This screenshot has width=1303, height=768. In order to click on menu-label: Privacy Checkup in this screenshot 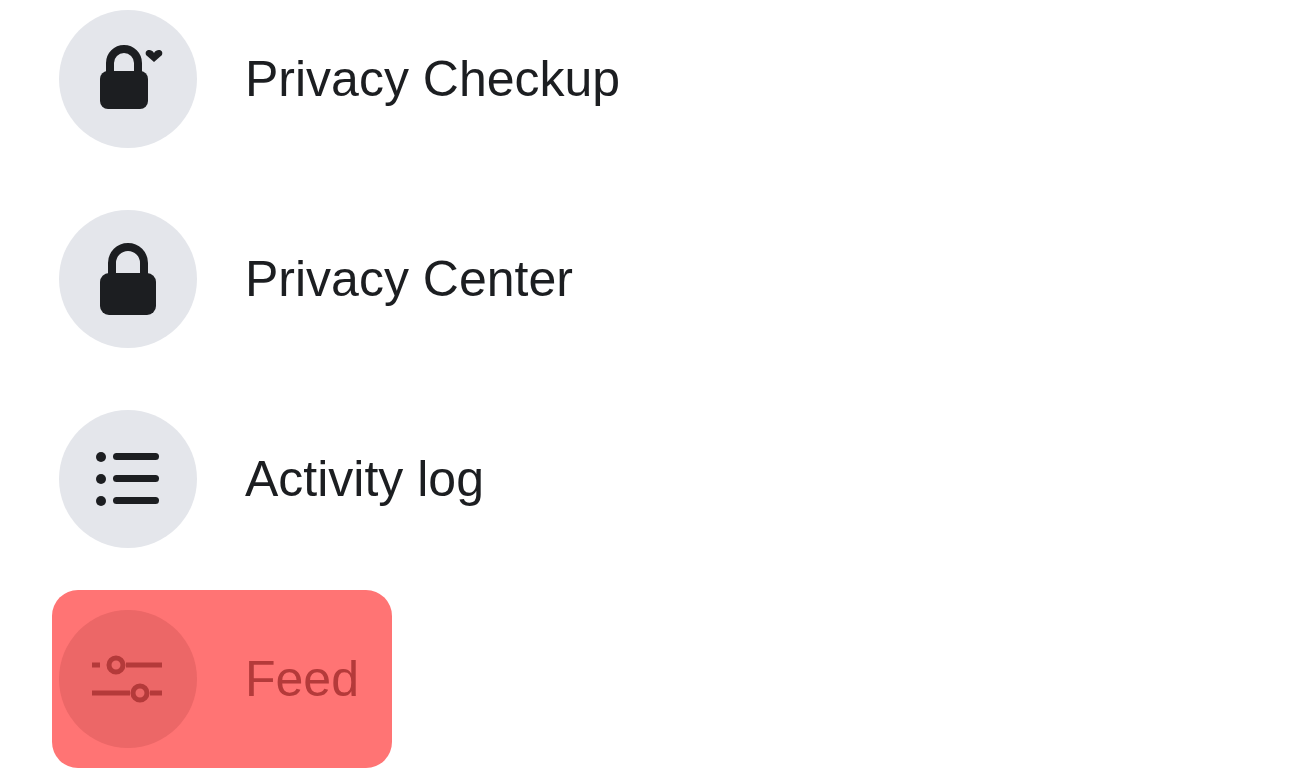, I will do `click(433, 79)`.